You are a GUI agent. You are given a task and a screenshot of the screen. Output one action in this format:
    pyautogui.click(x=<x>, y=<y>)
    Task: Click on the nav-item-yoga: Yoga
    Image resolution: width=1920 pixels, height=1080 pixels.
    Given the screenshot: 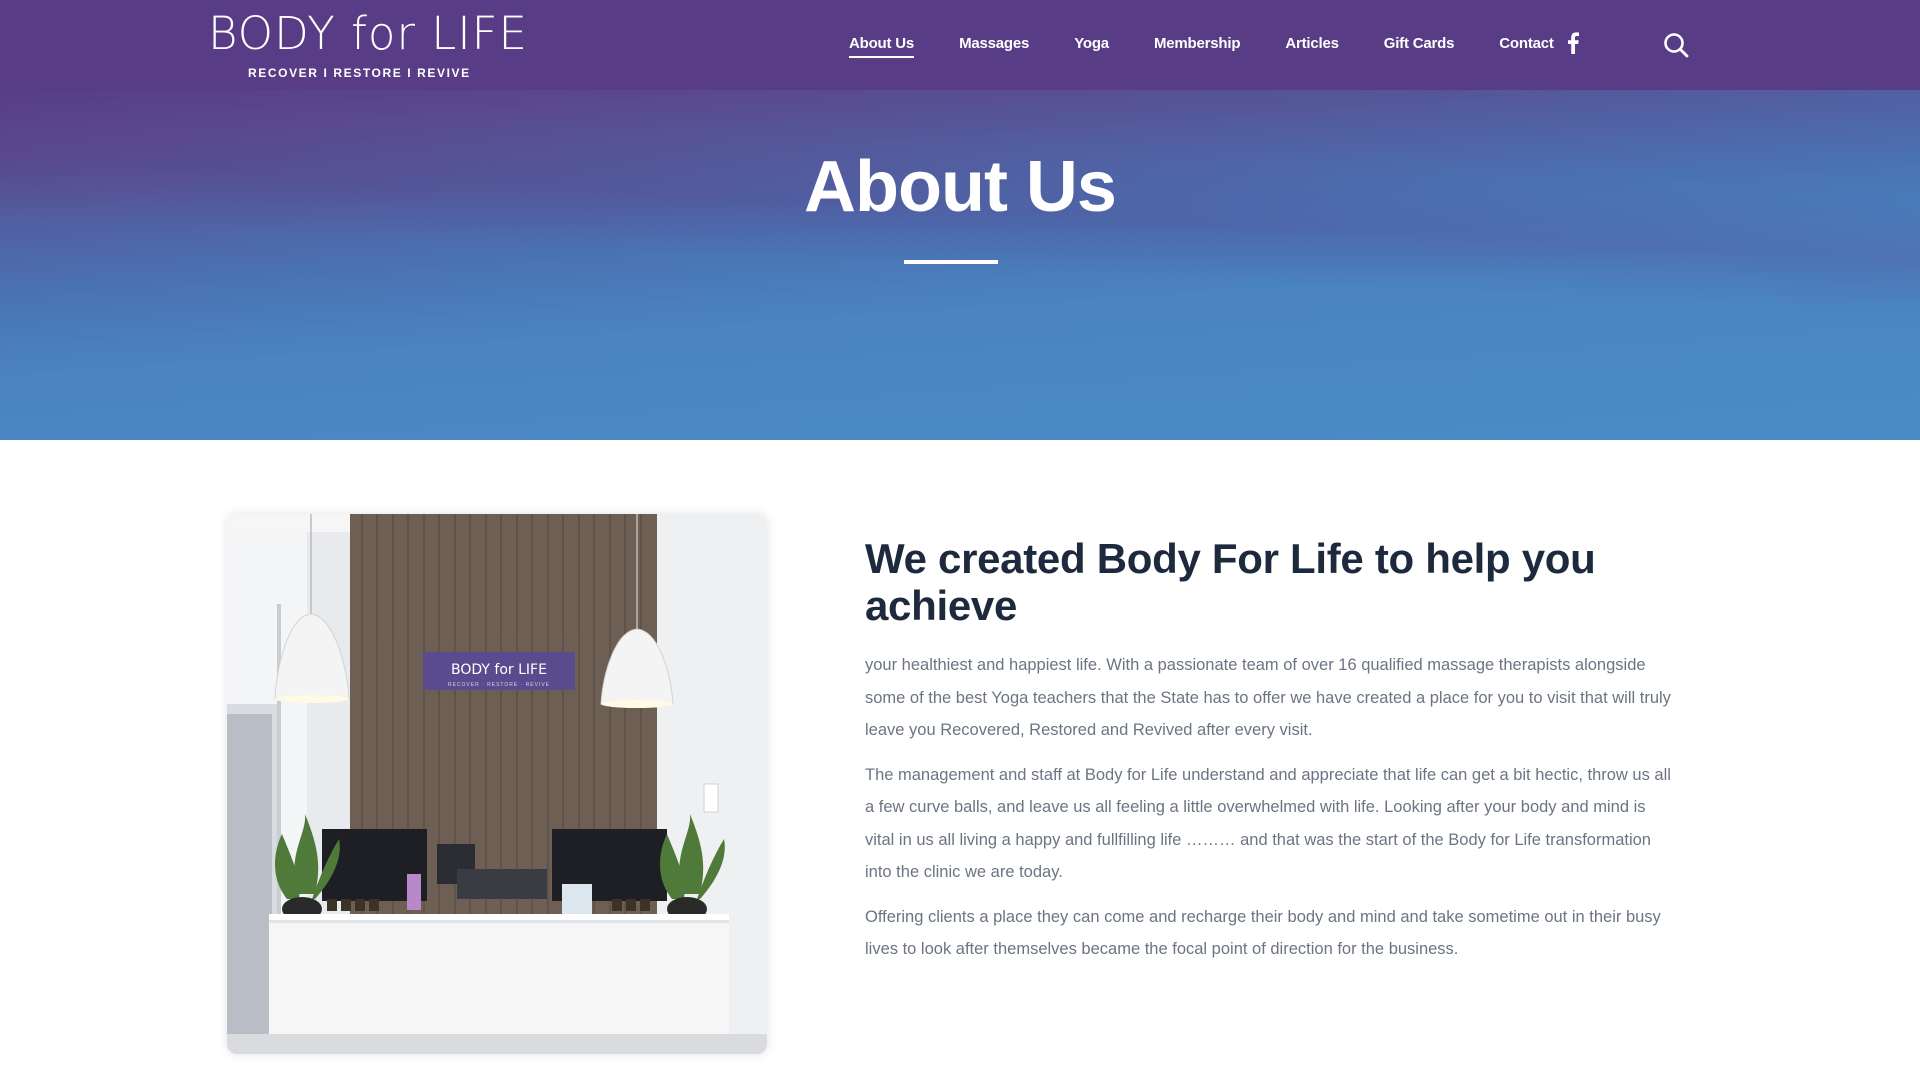 What is the action you would take?
    pyautogui.click(x=1091, y=45)
    